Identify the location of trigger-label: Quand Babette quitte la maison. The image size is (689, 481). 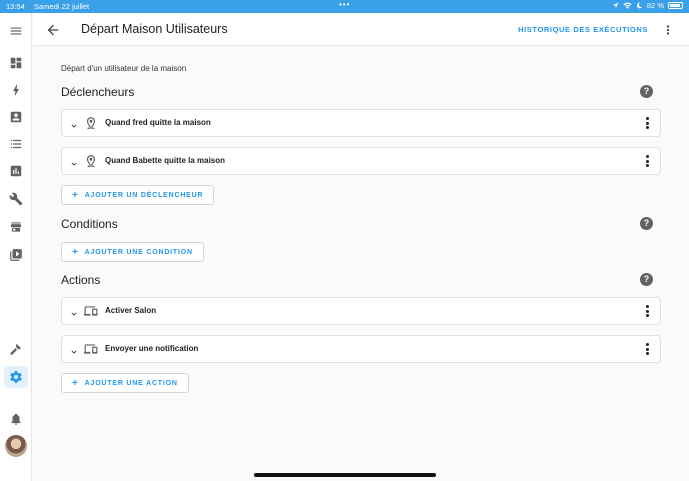
(165, 160).